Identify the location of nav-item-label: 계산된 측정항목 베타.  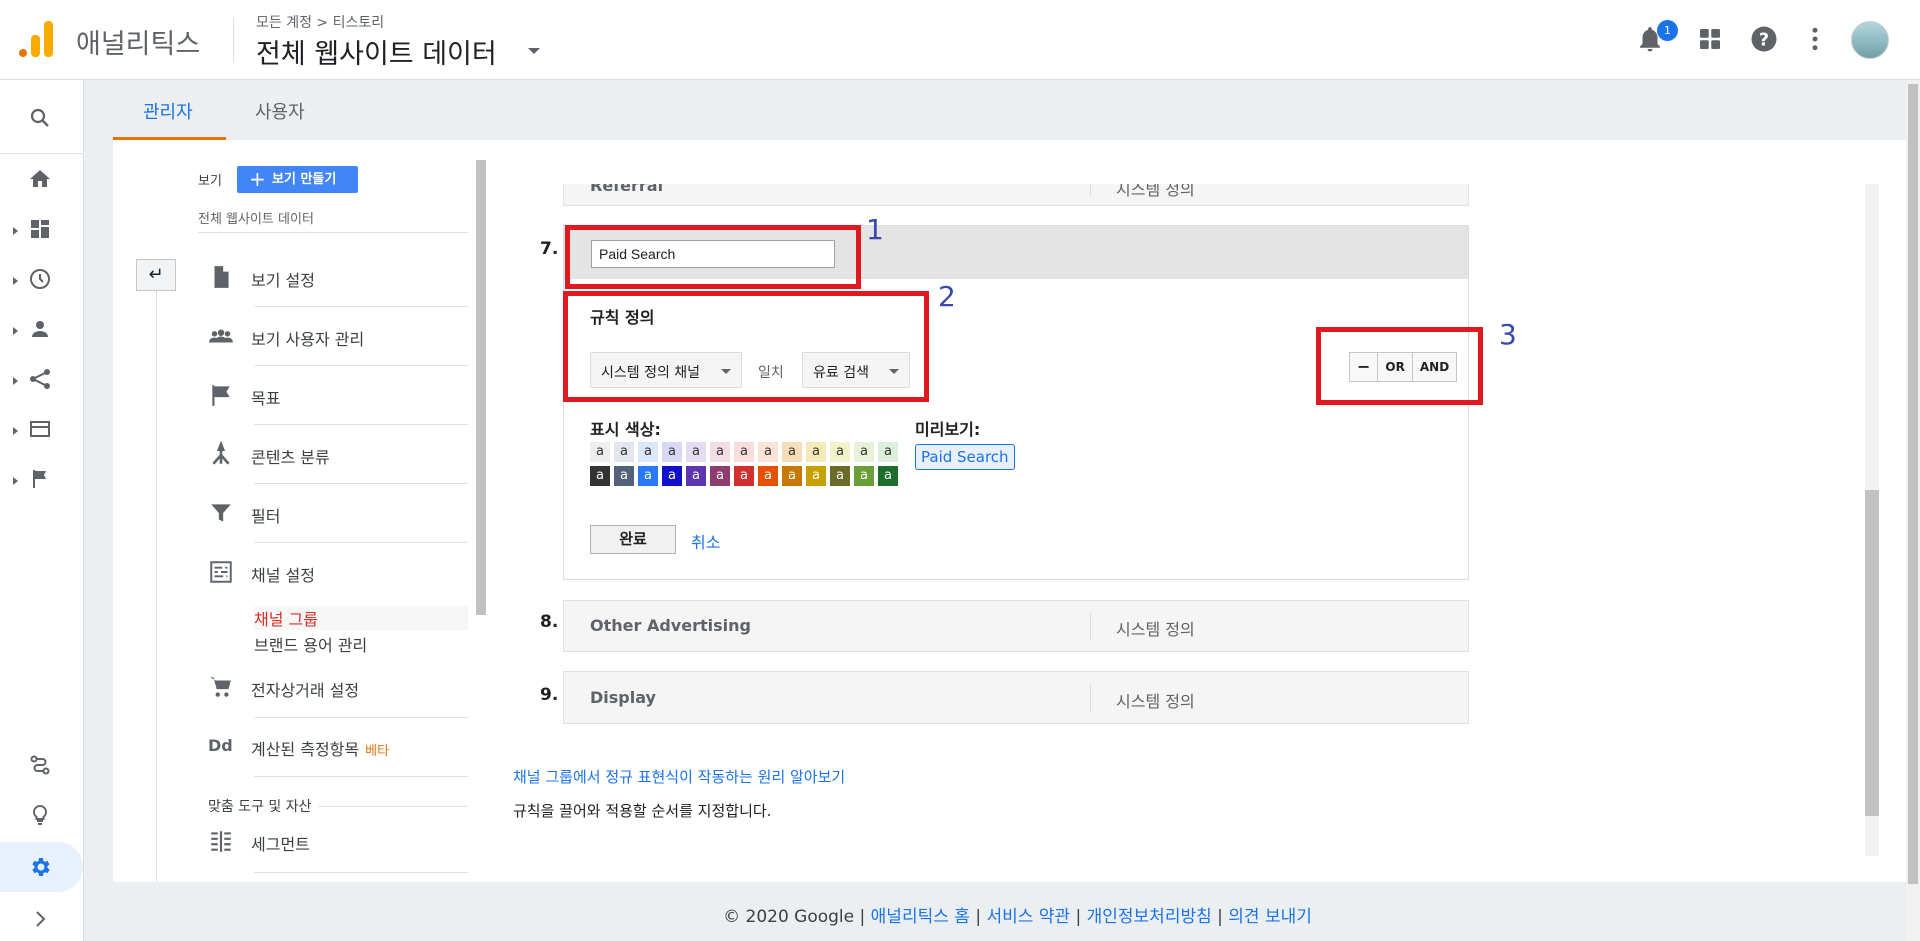
(320, 748).